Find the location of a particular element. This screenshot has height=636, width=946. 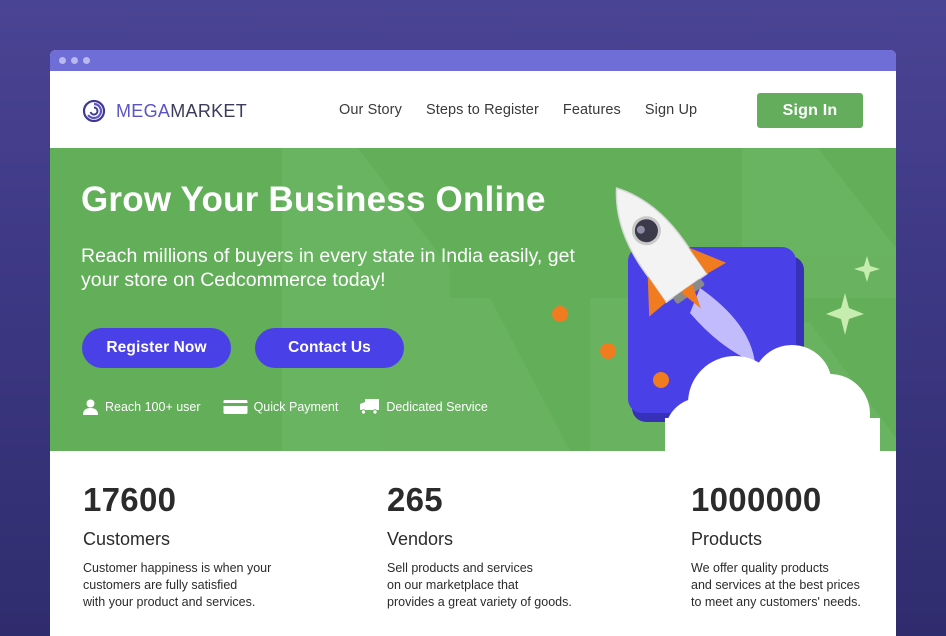

contact-us-button: Contact Us is located at coordinates (329, 348).